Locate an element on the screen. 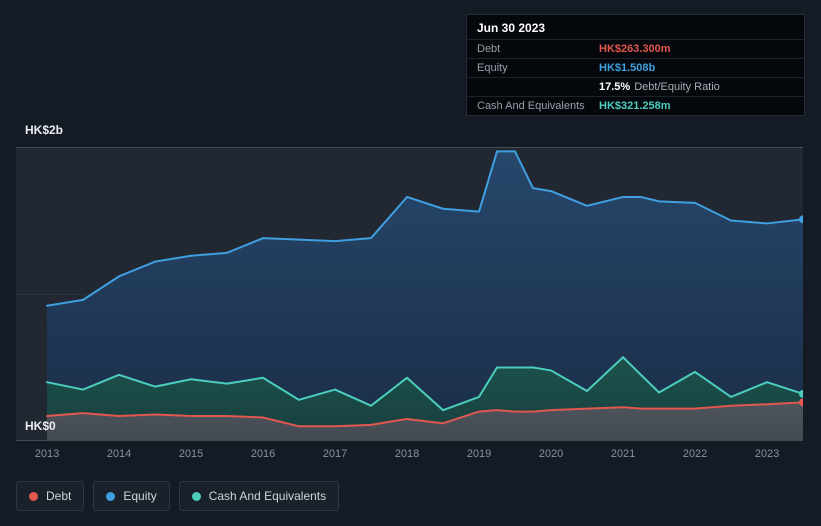 Image resolution: width=821 pixels, height=526 pixels. tooltip-ratio-row: 17.5% Debt/Equity Ratio is located at coordinates (635, 86).